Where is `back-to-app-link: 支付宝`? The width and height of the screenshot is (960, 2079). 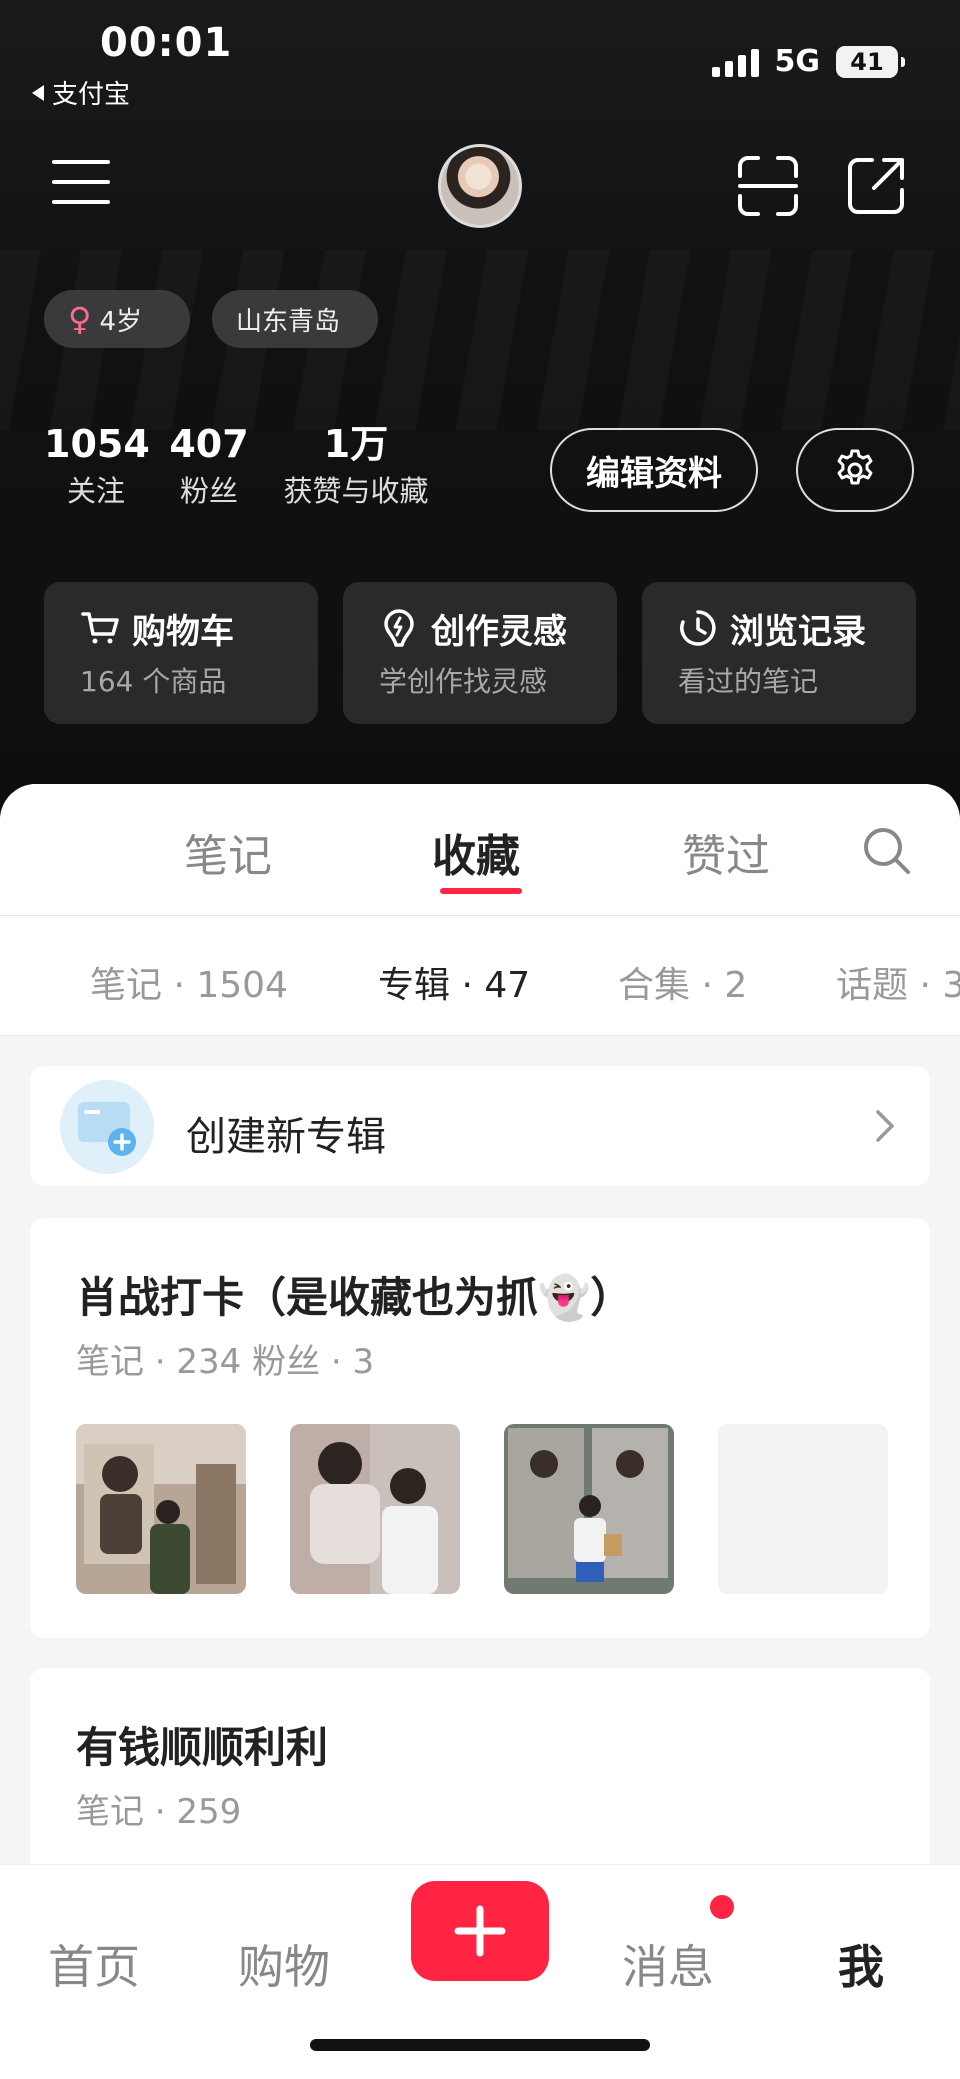 back-to-app-link: 支付宝 is located at coordinates (80, 92).